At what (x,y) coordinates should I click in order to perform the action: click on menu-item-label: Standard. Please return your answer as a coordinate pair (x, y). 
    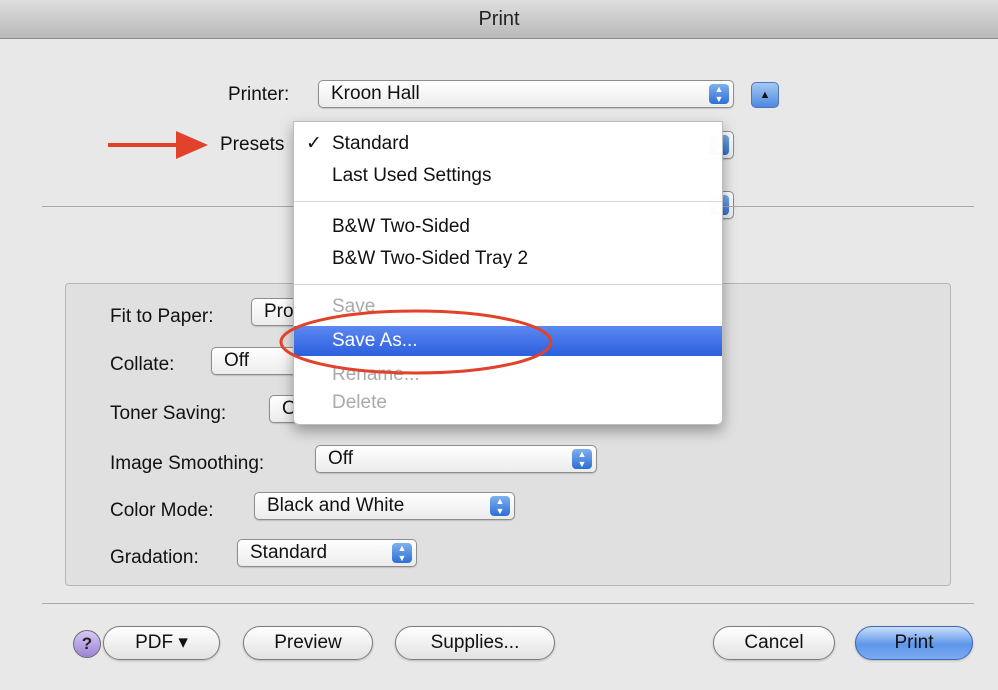
    Looking at the image, I should click on (371, 143).